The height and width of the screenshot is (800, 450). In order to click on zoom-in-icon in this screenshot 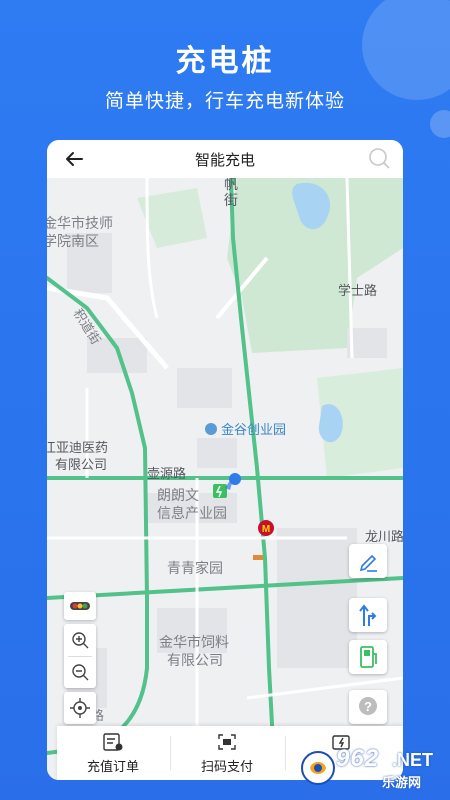, I will do `click(80, 640)`.